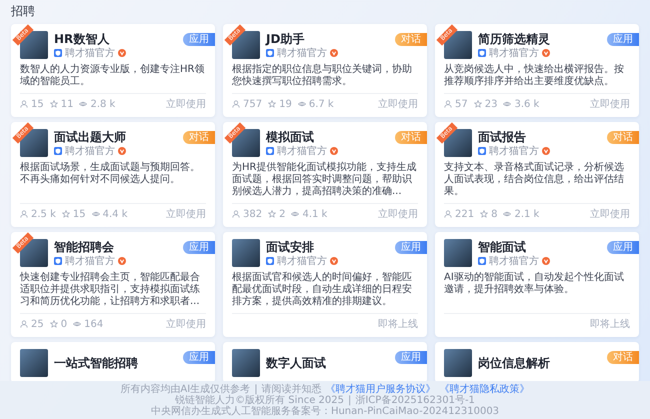  Describe the element at coordinates (537, 361) in the screenshot. I see `app-card: 岗位信息解析 对话` at that location.